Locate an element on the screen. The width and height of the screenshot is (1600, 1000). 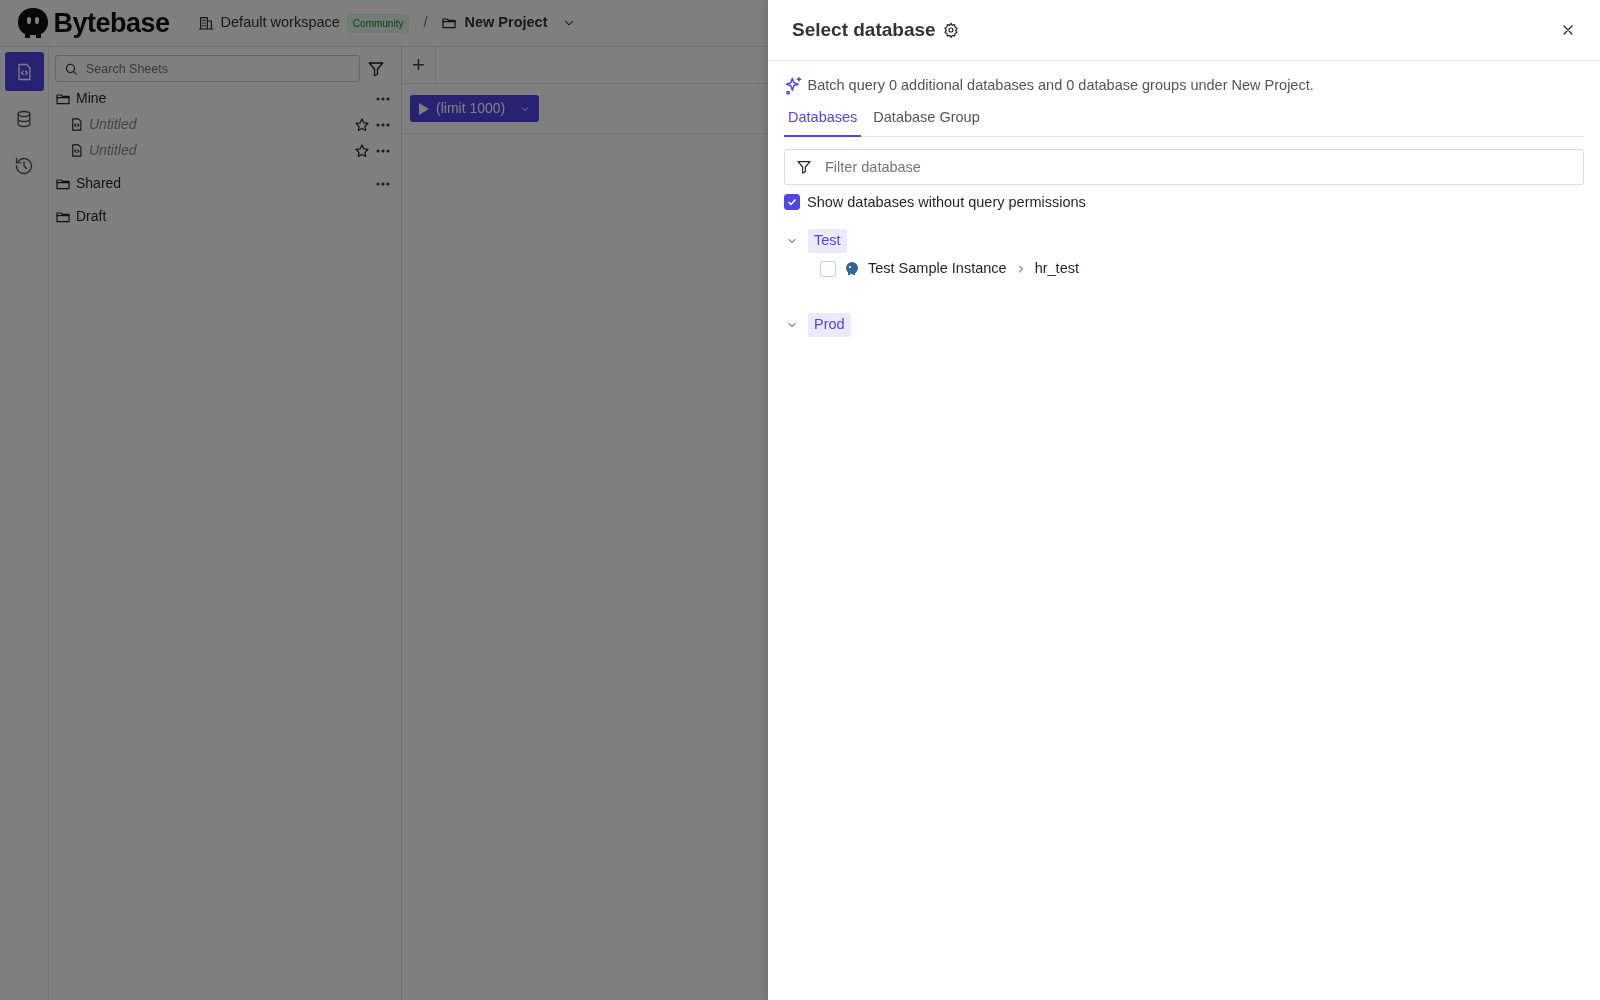
drawer-title: Select database is located at coordinates (864, 29).